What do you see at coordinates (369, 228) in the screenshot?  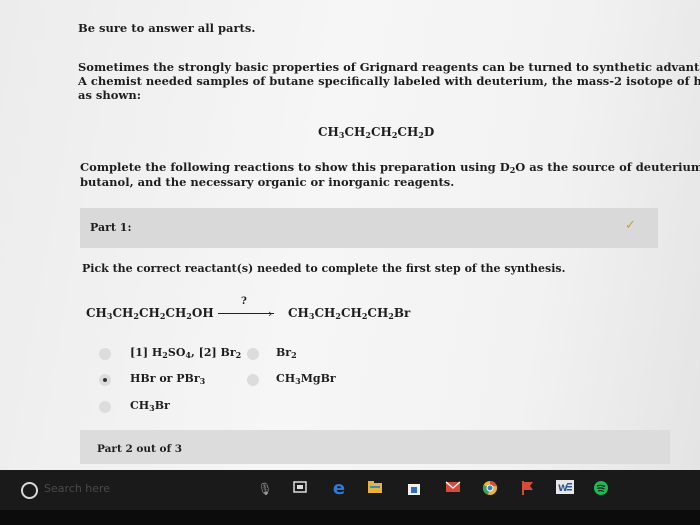 I see `part1-header: Part 1:` at bounding box center [369, 228].